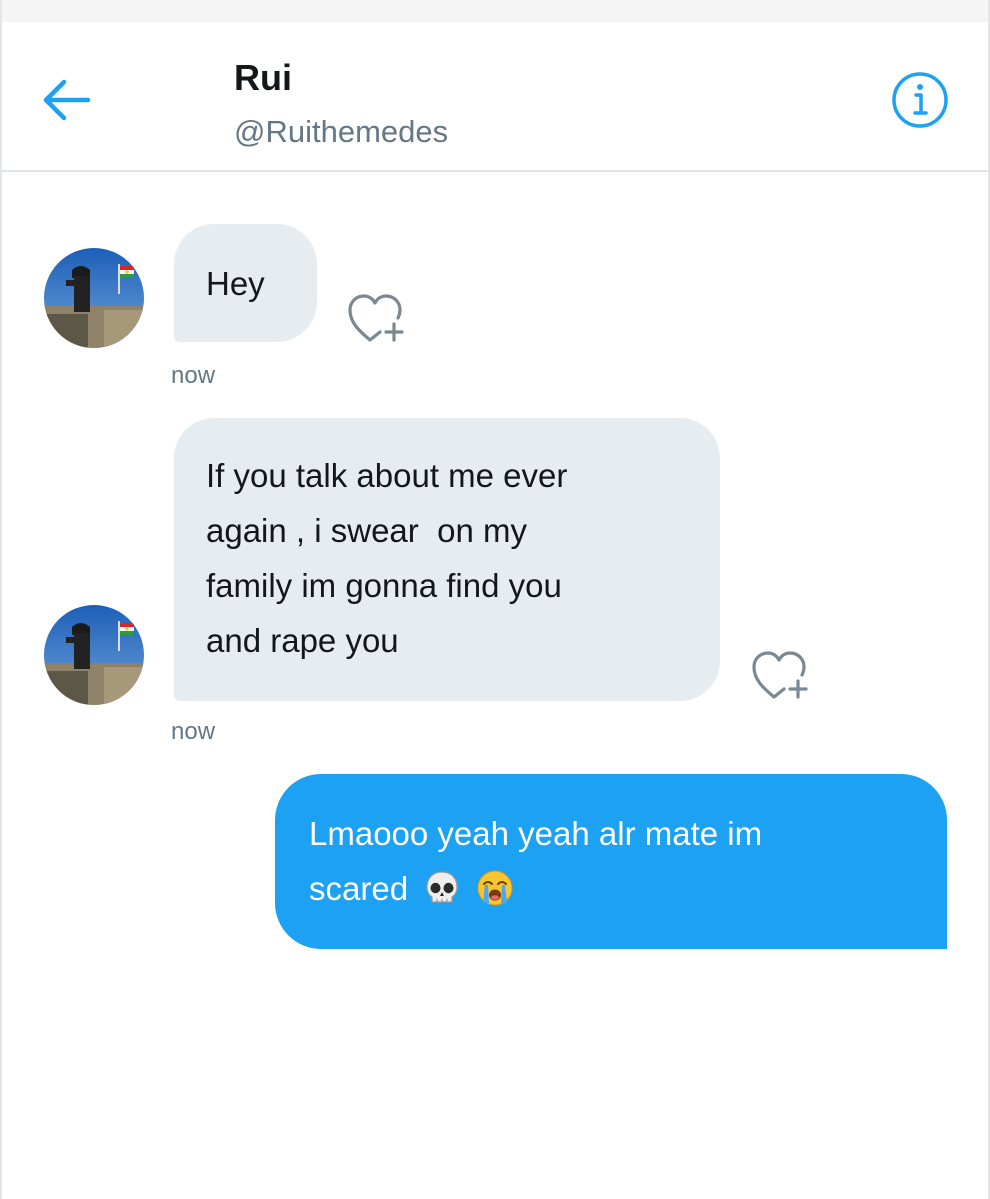  I want to click on contact-handle: @Ruithemedes, so click(341, 132).